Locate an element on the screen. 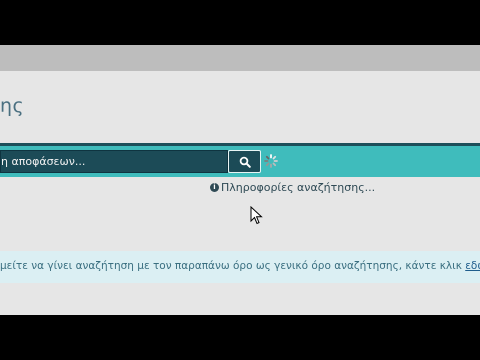  info-circle-icon: i is located at coordinates (214, 187).